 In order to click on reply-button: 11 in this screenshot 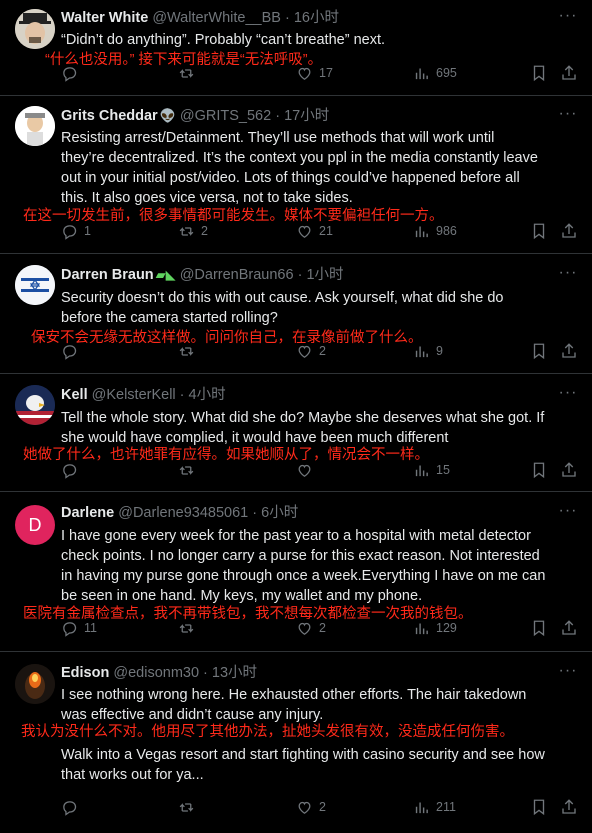, I will do `click(79, 628)`.